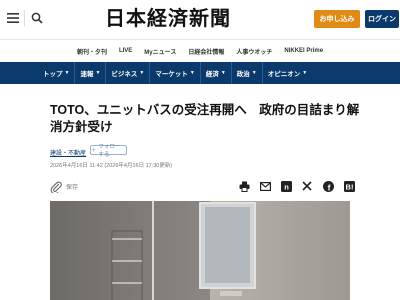  What do you see at coordinates (125, 51) in the screenshot?
I see `sublink-live: LIVE` at bounding box center [125, 51].